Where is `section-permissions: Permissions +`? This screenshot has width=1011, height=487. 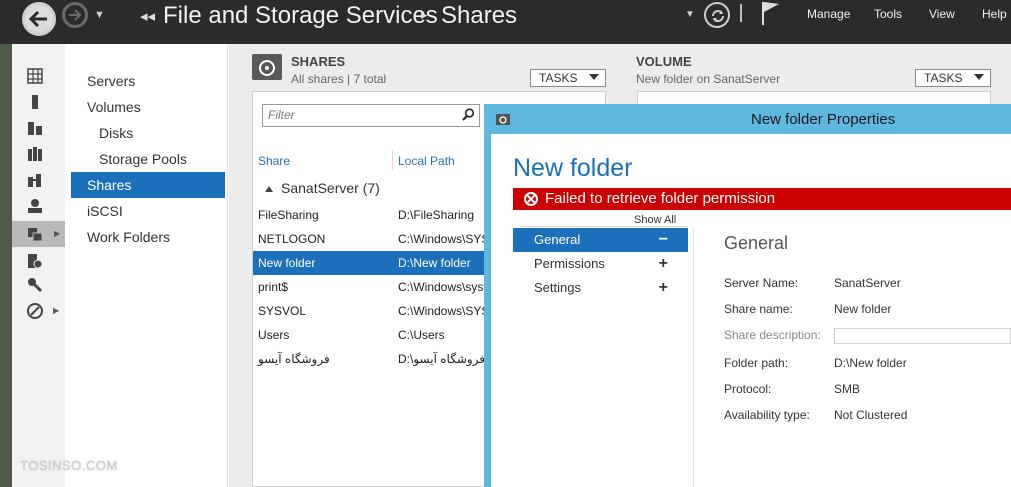 section-permissions: Permissions + is located at coordinates (600, 264).